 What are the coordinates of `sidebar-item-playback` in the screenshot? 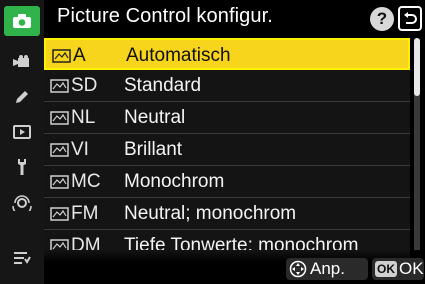 It's located at (22, 132).